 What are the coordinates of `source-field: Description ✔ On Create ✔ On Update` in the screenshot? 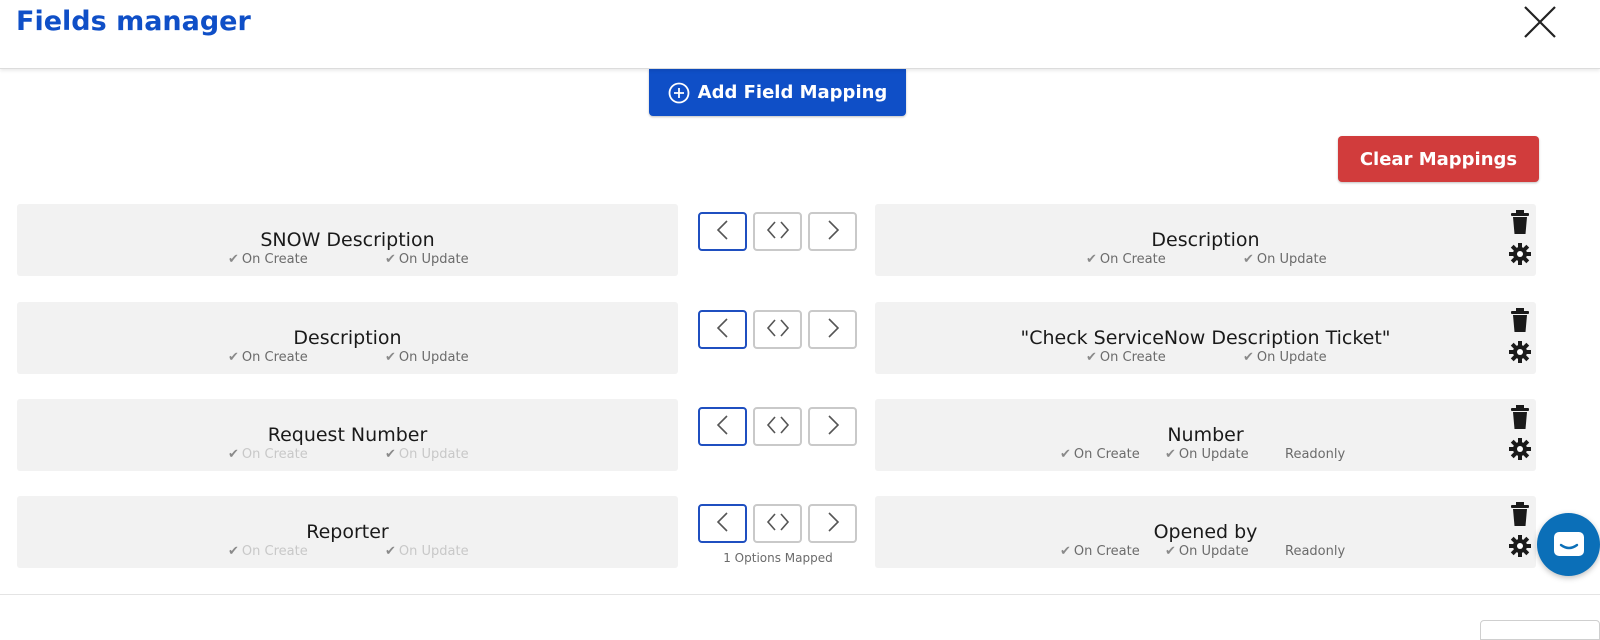 It's located at (347, 338).